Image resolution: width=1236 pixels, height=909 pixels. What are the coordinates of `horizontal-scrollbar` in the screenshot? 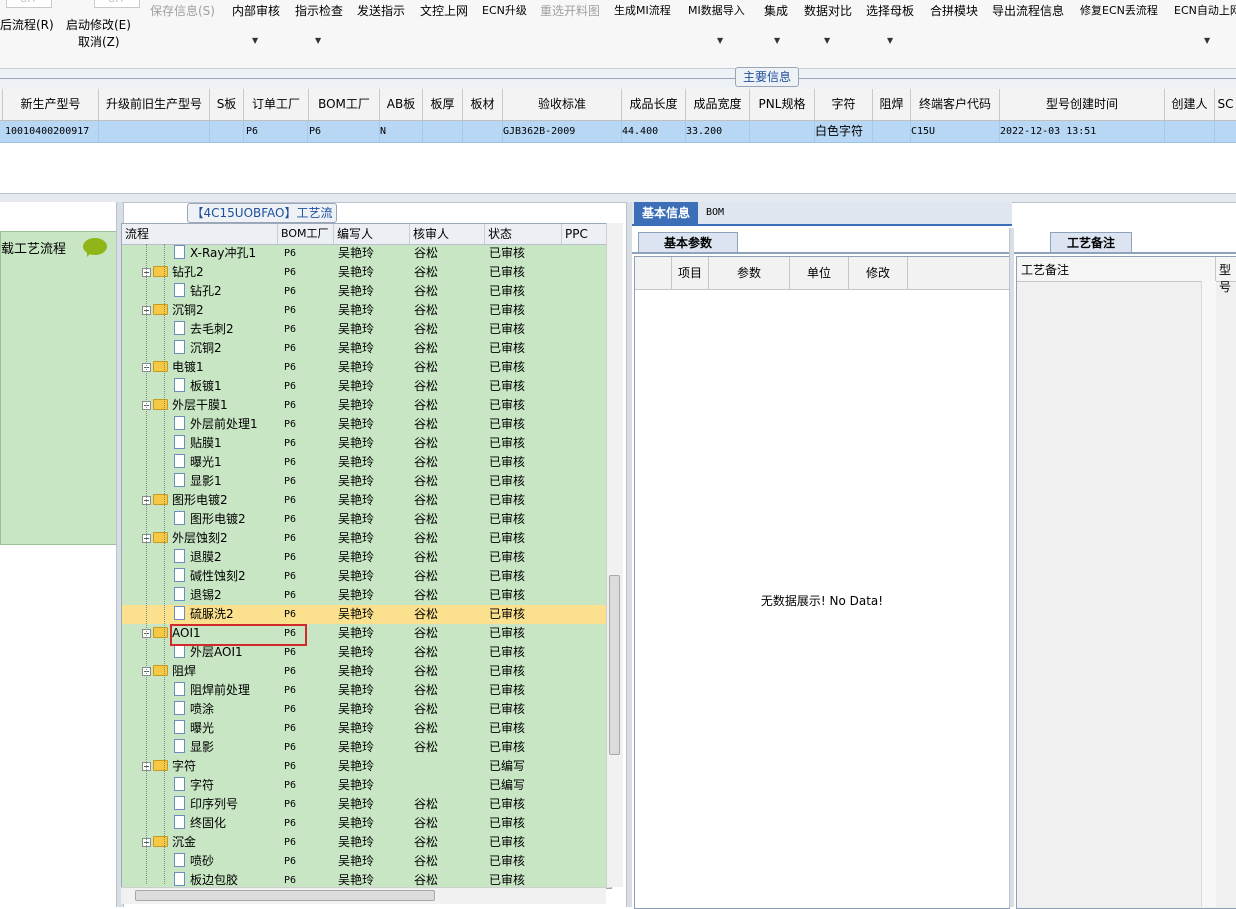 It's located at (363, 895).